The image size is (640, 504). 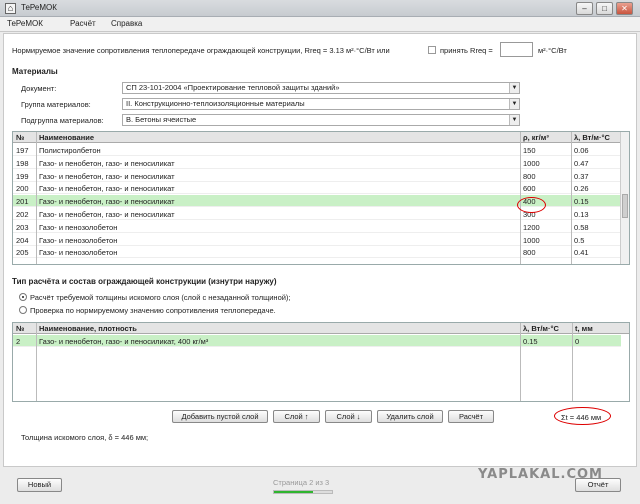 I want to click on watermark-logo: YAPLAKAL.COM, so click(x=540, y=474).